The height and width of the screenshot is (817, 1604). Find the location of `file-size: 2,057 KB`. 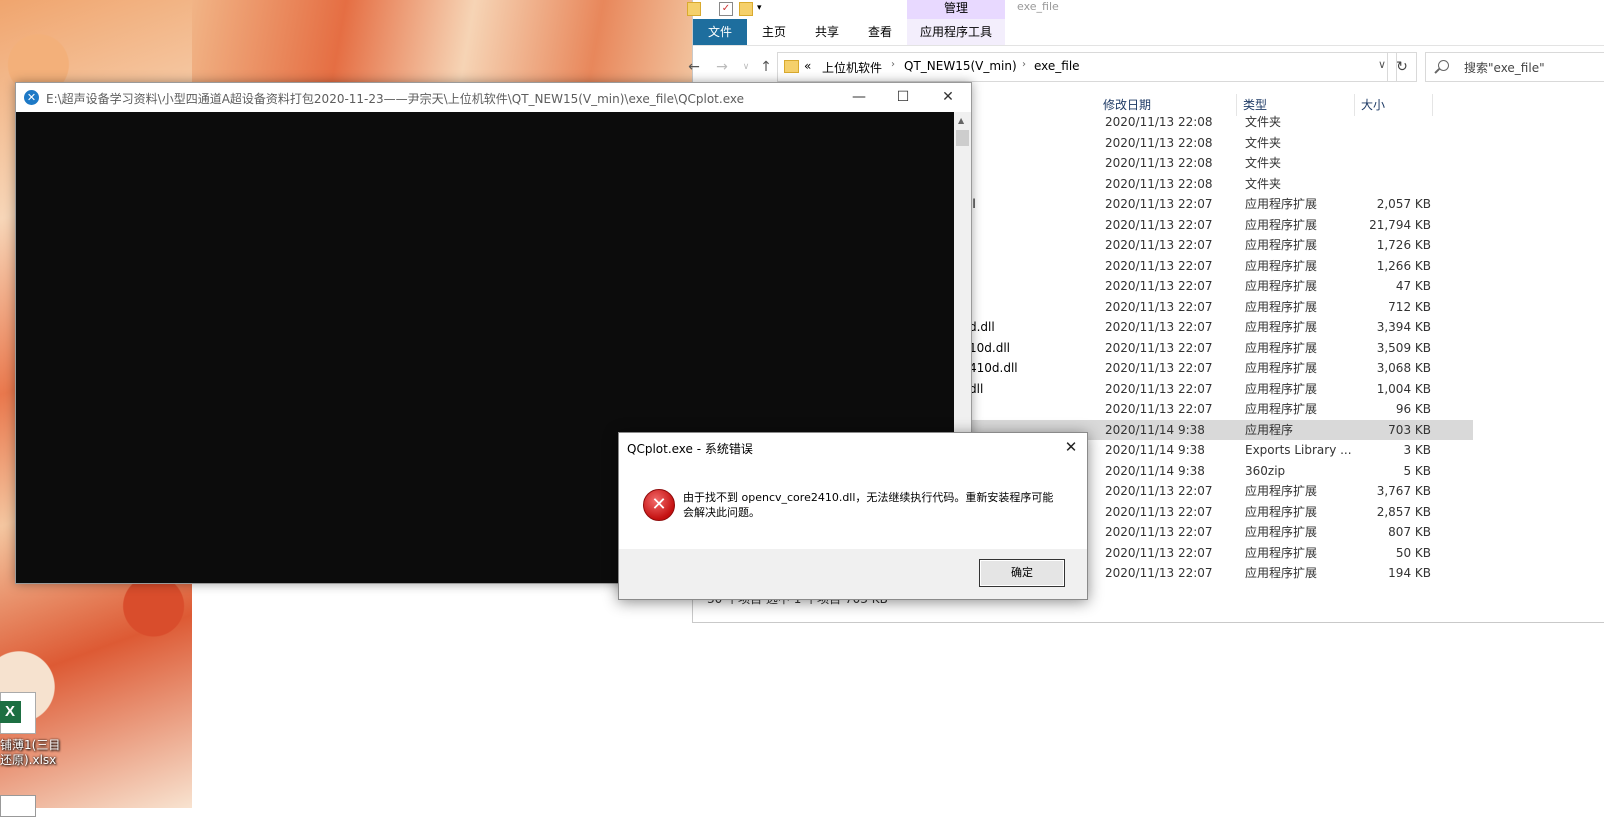

file-size: 2,057 KB is located at coordinates (1403, 204).